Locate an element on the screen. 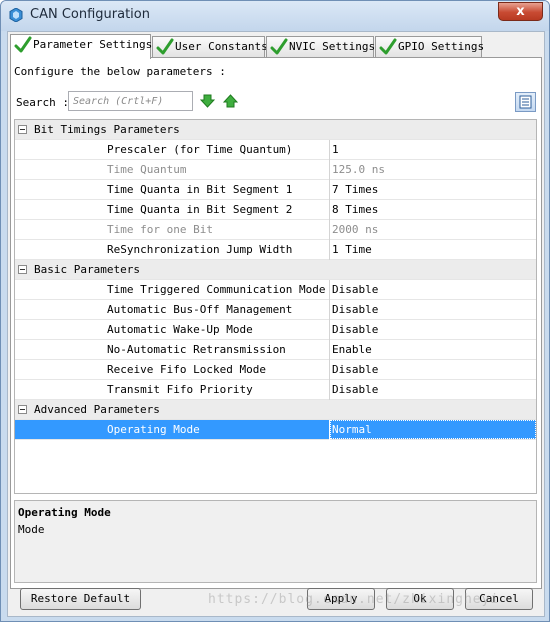 Image resolution: width=550 pixels, height=622 pixels. property-value: 7 Times is located at coordinates (355, 189).